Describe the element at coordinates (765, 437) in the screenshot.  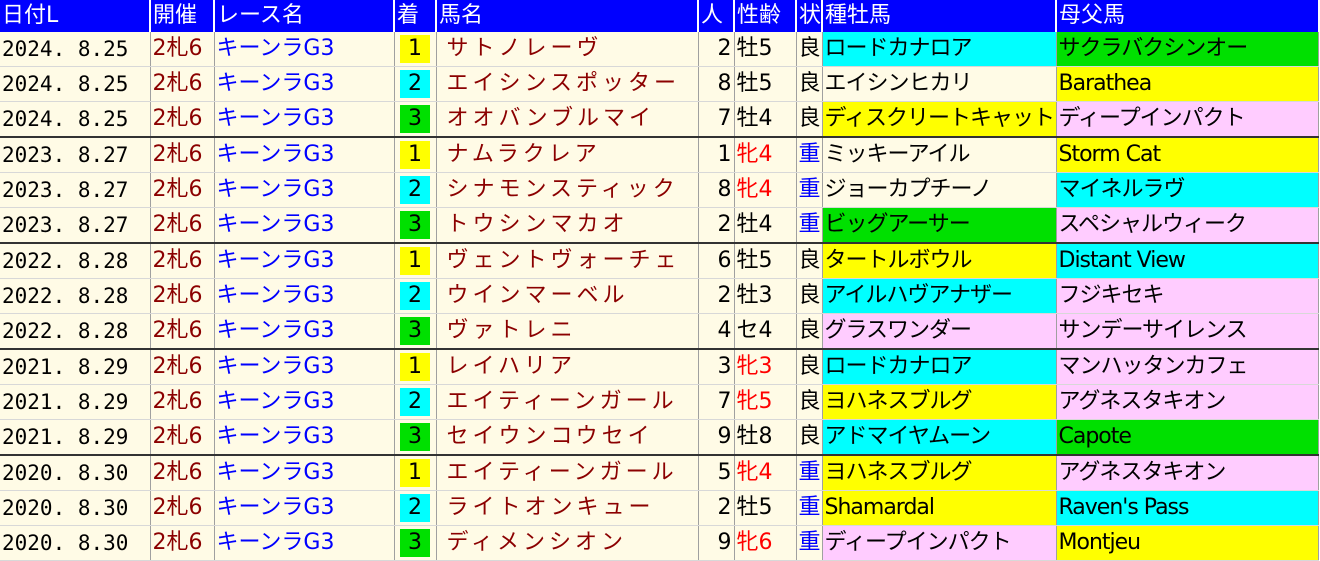
I see `sex-age: 牡8` at that location.